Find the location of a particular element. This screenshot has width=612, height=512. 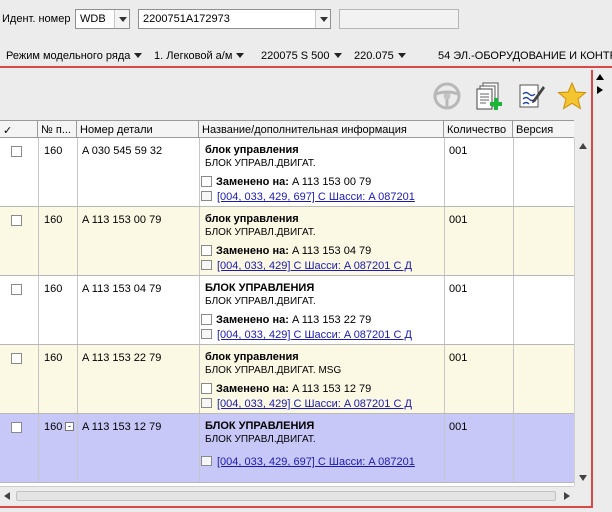

ident-prefix-select: WDB is located at coordinates (102, 19).